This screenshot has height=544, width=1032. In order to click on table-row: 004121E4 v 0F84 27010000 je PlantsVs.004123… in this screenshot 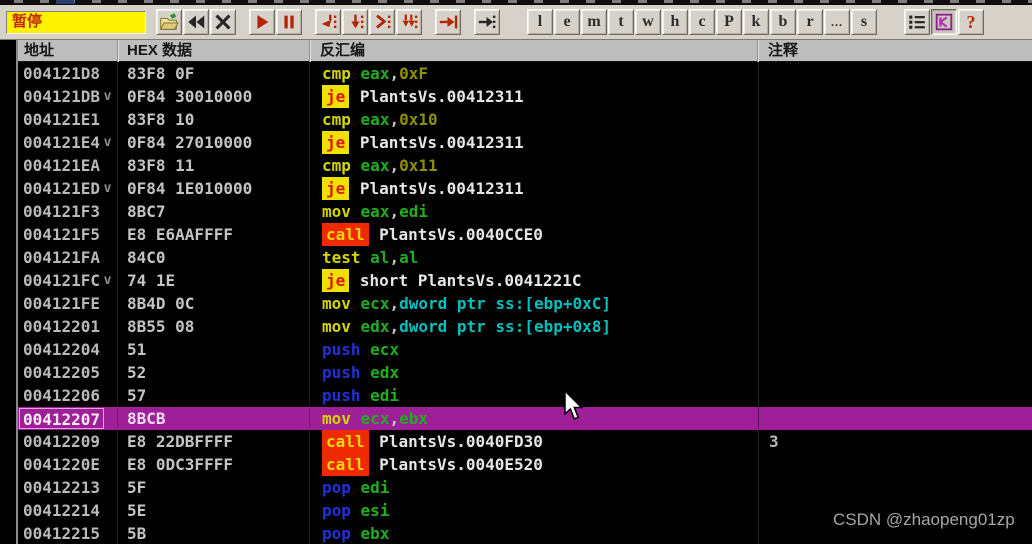, I will do `click(525, 142)`.